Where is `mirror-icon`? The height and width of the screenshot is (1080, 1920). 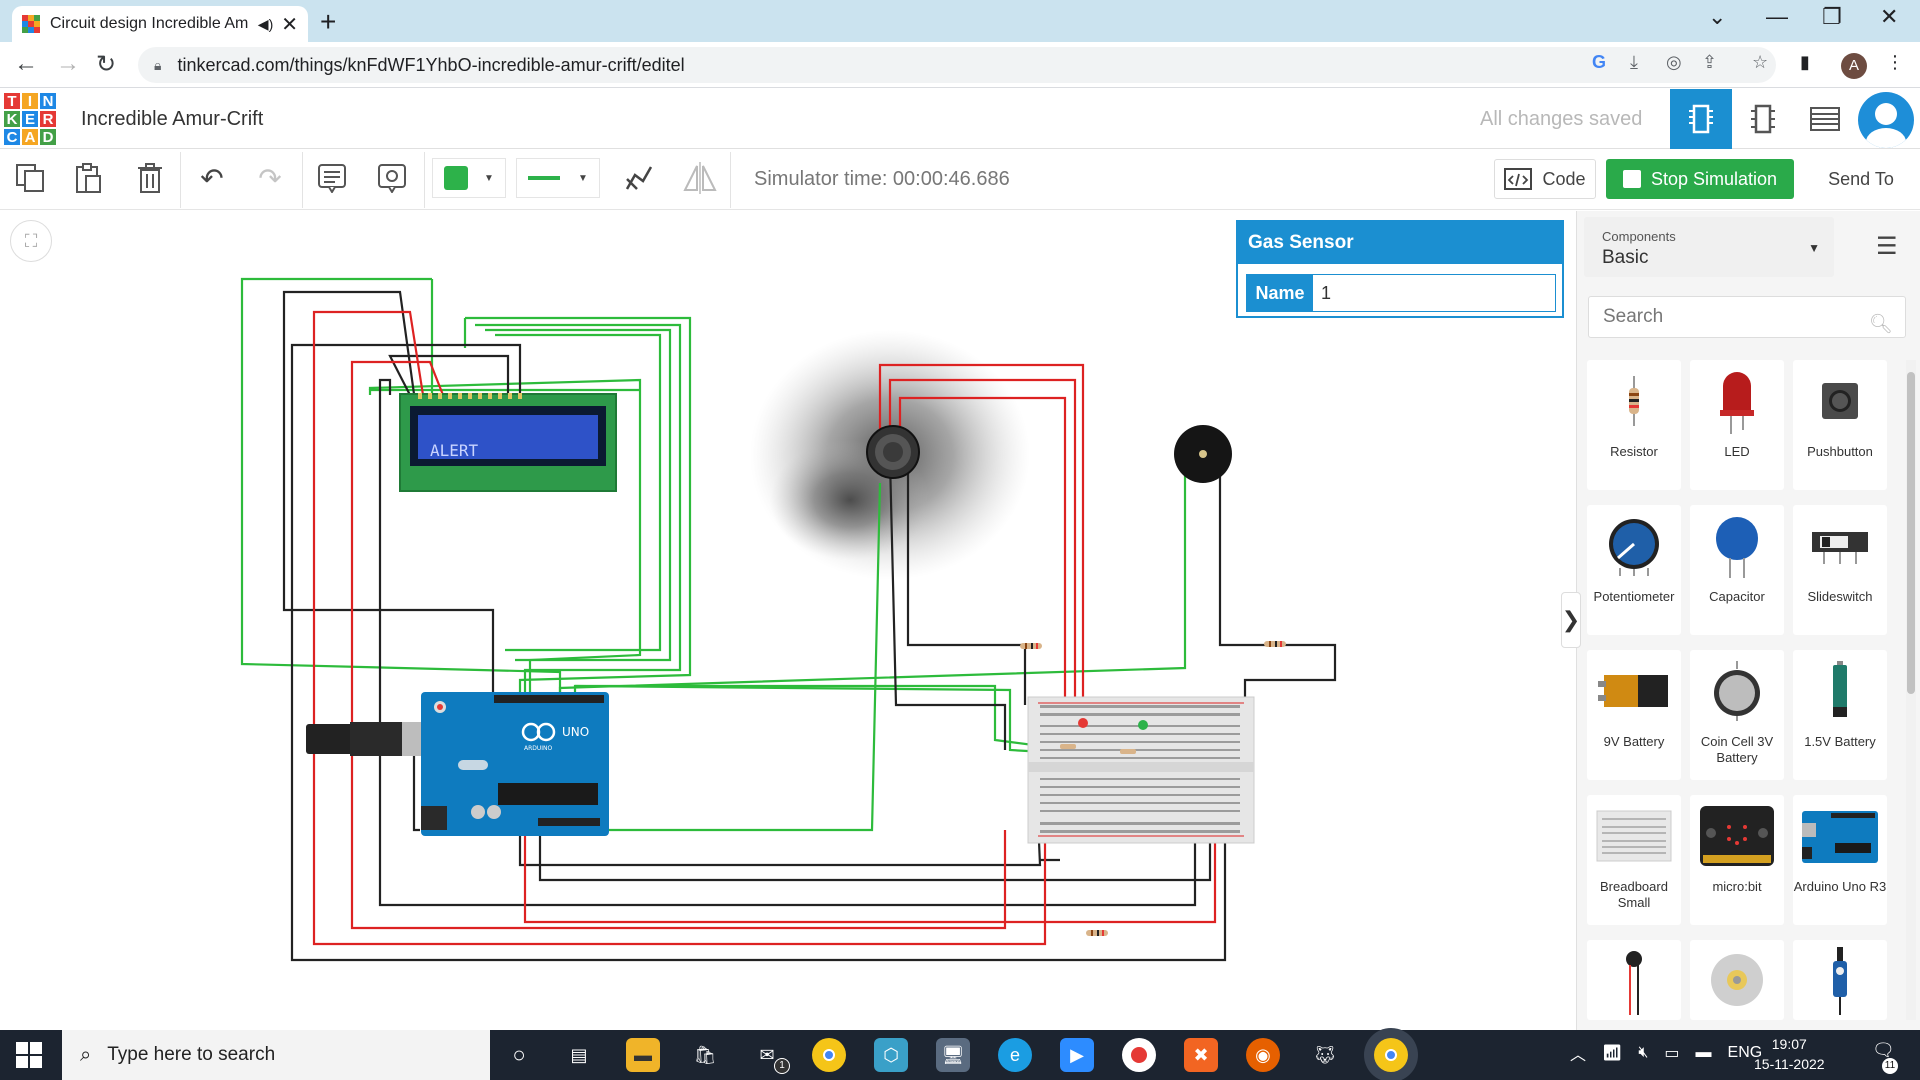
mirror-icon is located at coordinates (700, 178).